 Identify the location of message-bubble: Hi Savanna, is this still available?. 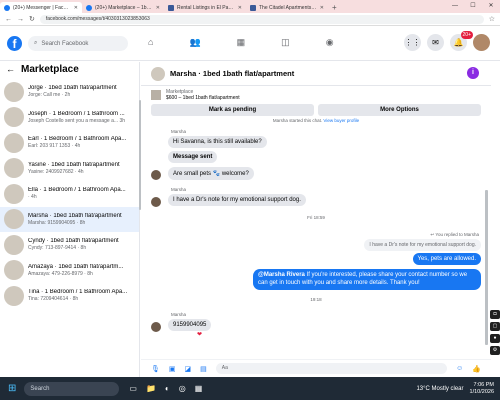
(217, 142).